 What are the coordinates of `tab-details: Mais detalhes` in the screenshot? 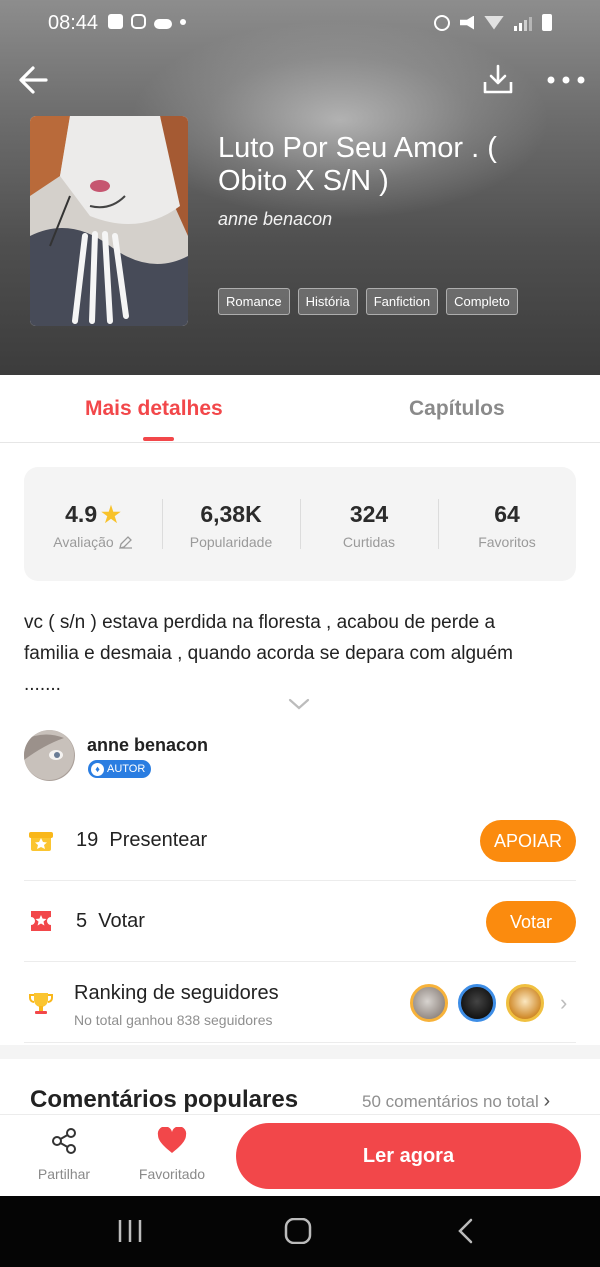 It's located at (154, 409).